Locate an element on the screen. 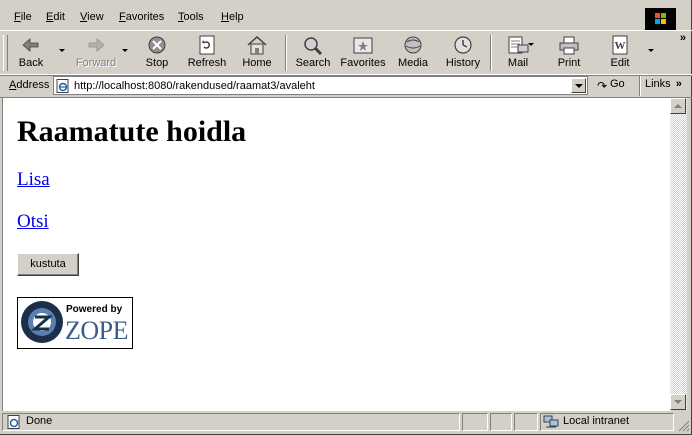 Image resolution: width=692 pixels, height=435 pixels. stop-icon is located at coordinates (157, 45).